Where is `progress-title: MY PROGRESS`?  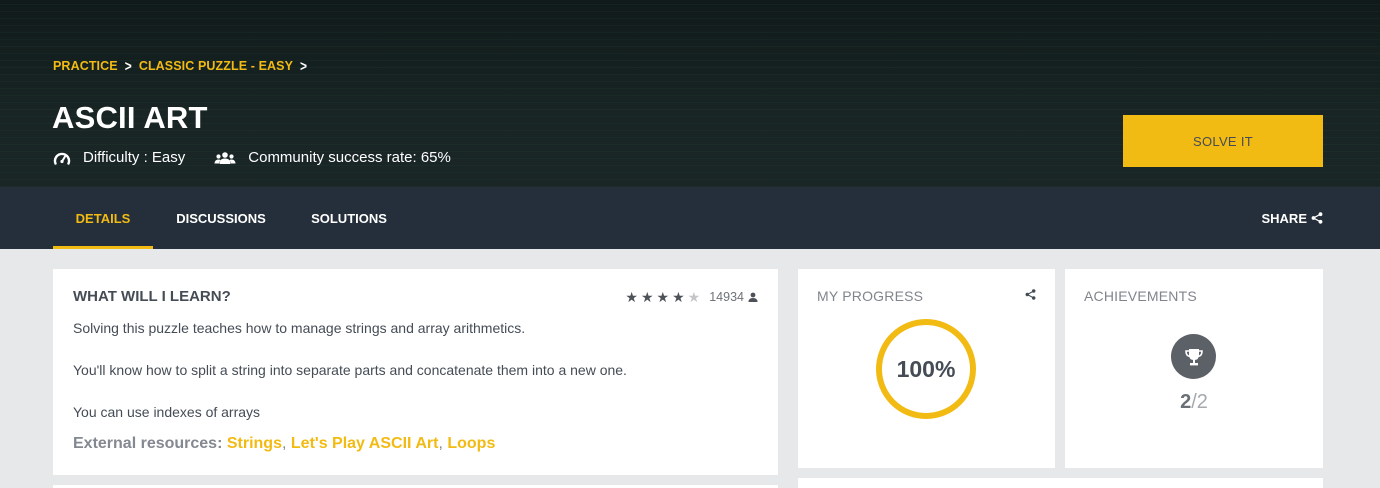 progress-title: MY PROGRESS is located at coordinates (870, 296).